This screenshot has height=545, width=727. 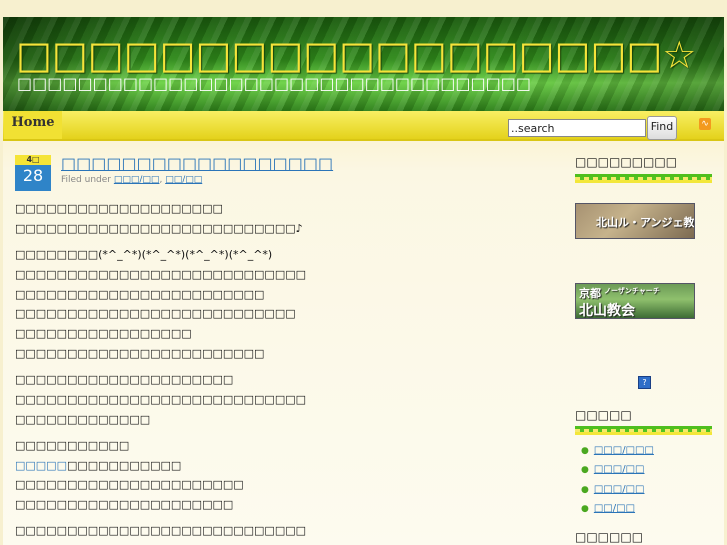 What do you see at coordinates (626, 162) in the screenshot?
I see `sidebar-widget-title: □□□□□□□□□` at bounding box center [626, 162].